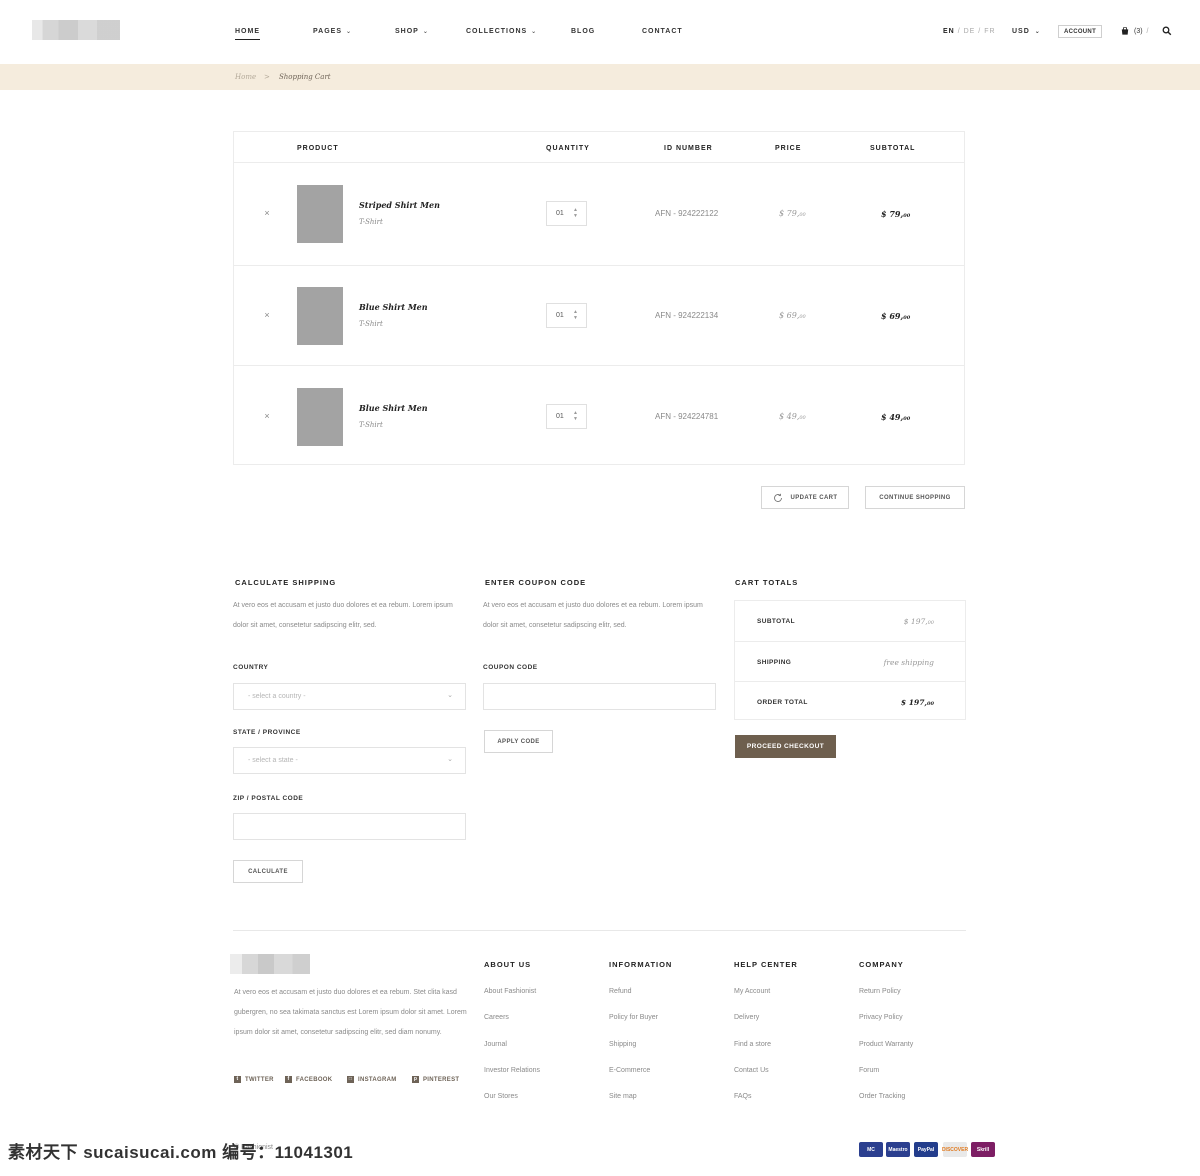 Image resolution: width=1200 pixels, height=1176 pixels. What do you see at coordinates (622, 1044) in the screenshot?
I see `footer-link: Shipping` at bounding box center [622, 1044].